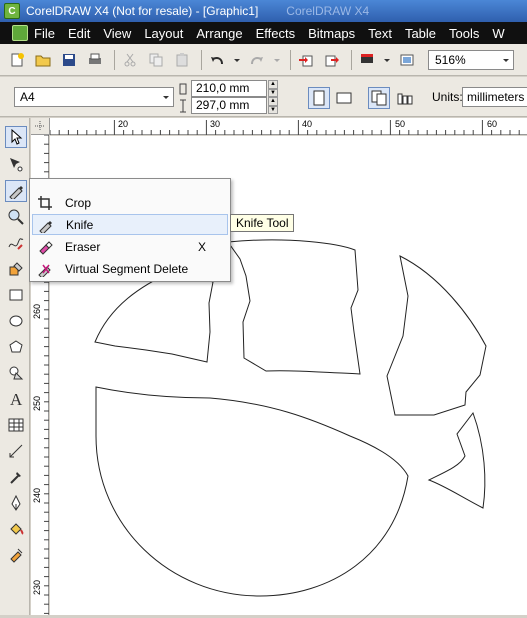 This screenshot has height=618, width=527. I want to click on menu-text: Text, so click(380, 33).